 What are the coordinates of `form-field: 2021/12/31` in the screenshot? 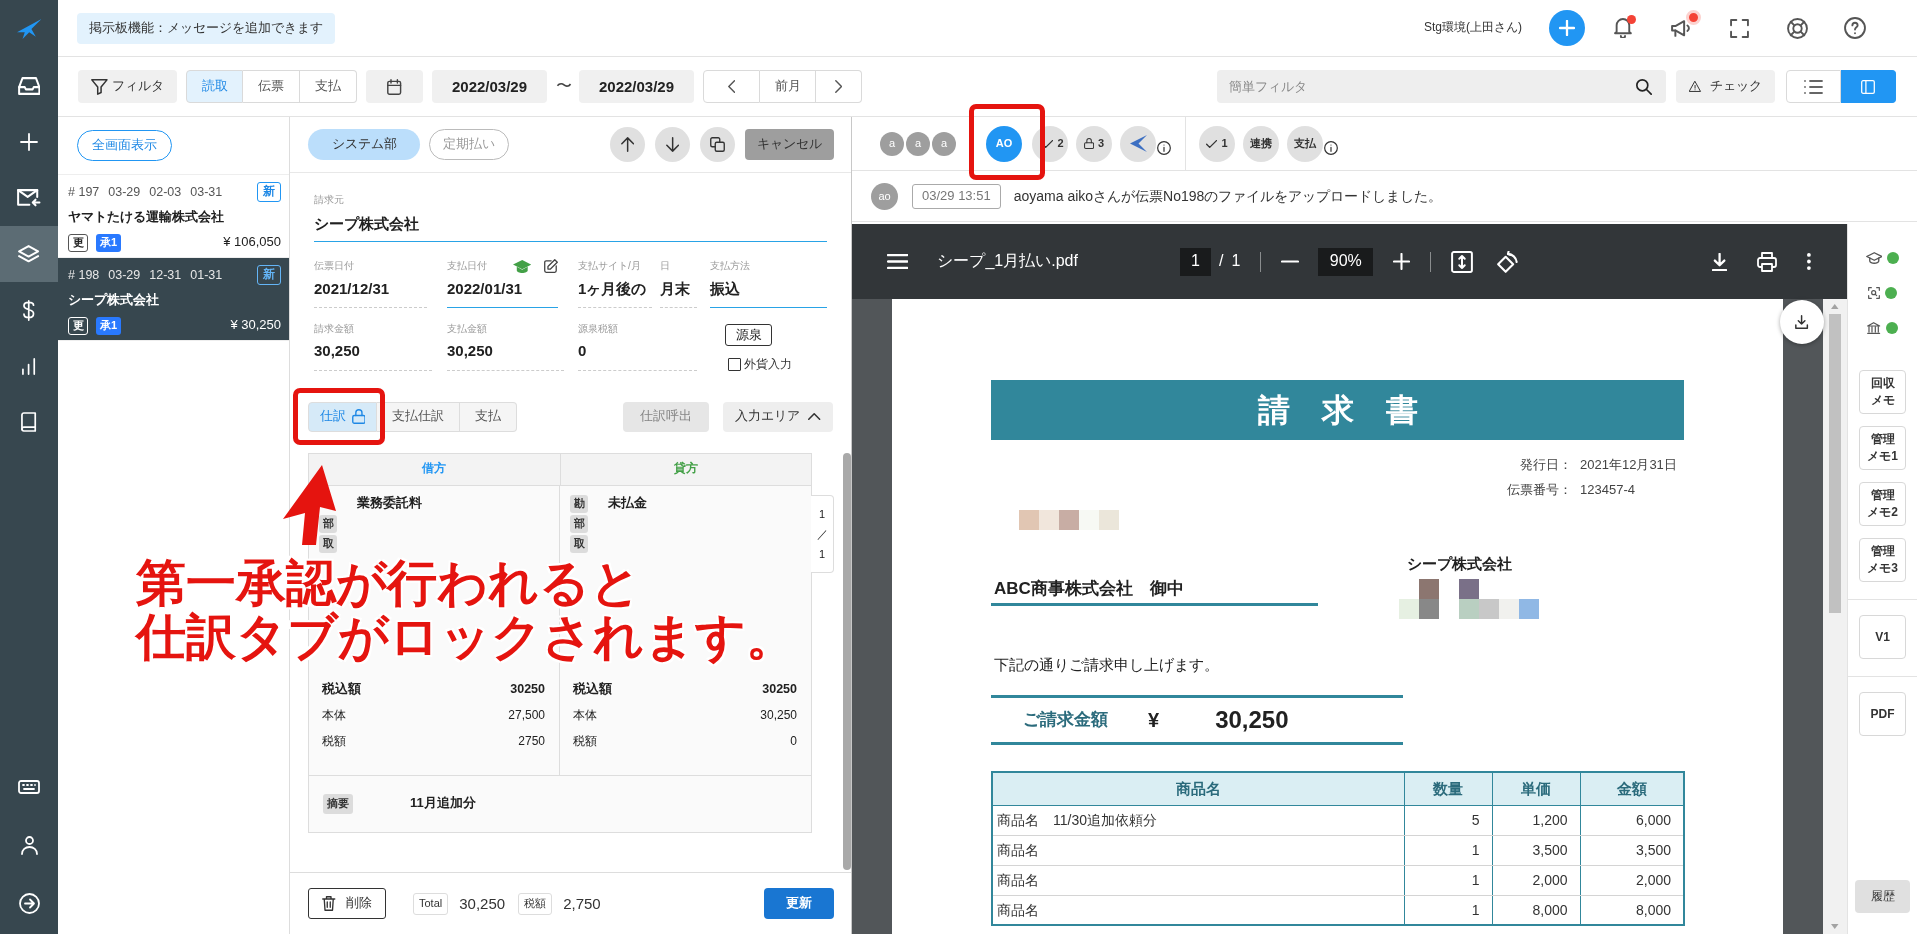 It's located at (370, 293).